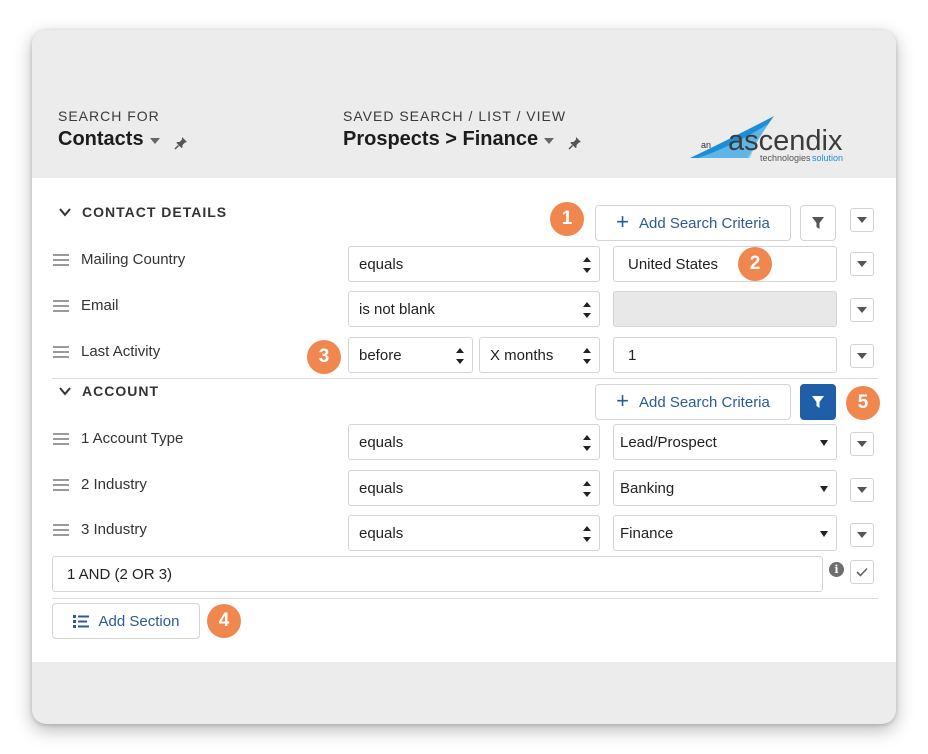 The width and height of the screenshot is (928, 754). I want to click on value-text: Finance, so click(647, 533).